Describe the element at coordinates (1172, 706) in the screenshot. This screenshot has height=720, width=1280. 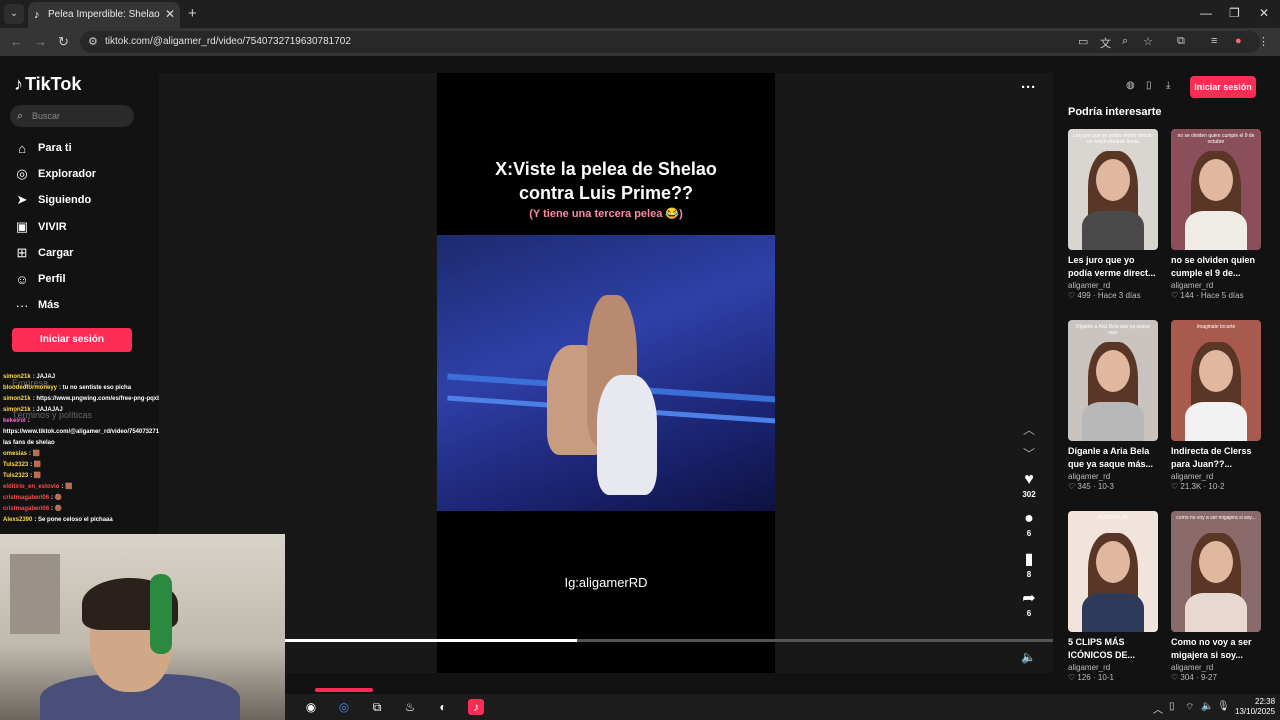
I see `battery-icon: ▯` at that location.